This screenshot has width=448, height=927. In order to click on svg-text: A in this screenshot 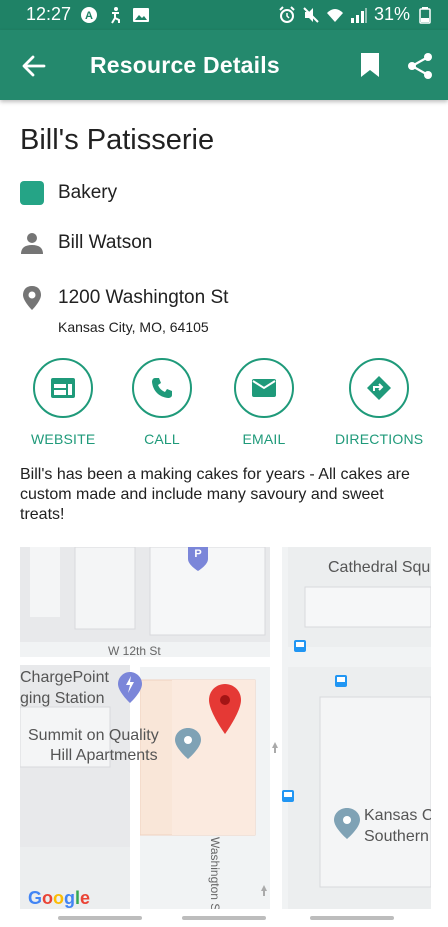, I will do `click(89, 16)`.